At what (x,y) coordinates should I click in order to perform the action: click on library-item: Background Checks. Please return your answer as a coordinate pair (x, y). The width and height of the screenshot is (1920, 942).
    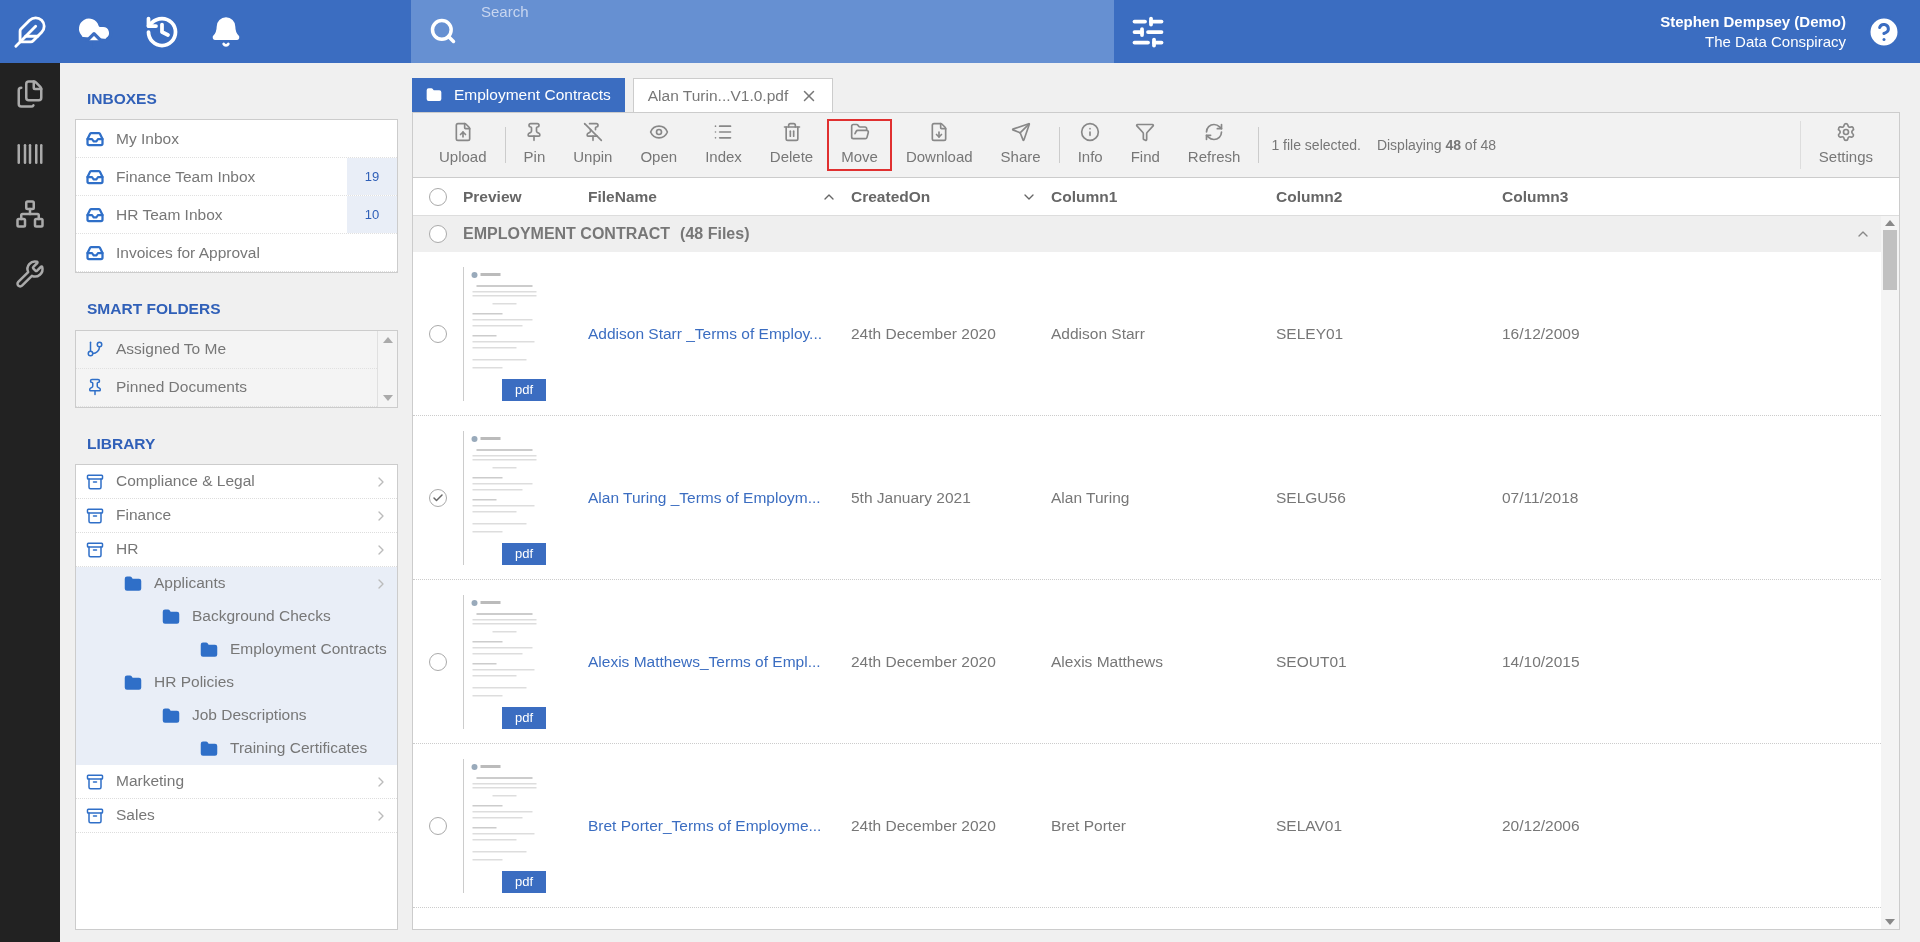
    Looking at the image, I should click on (236, 616).